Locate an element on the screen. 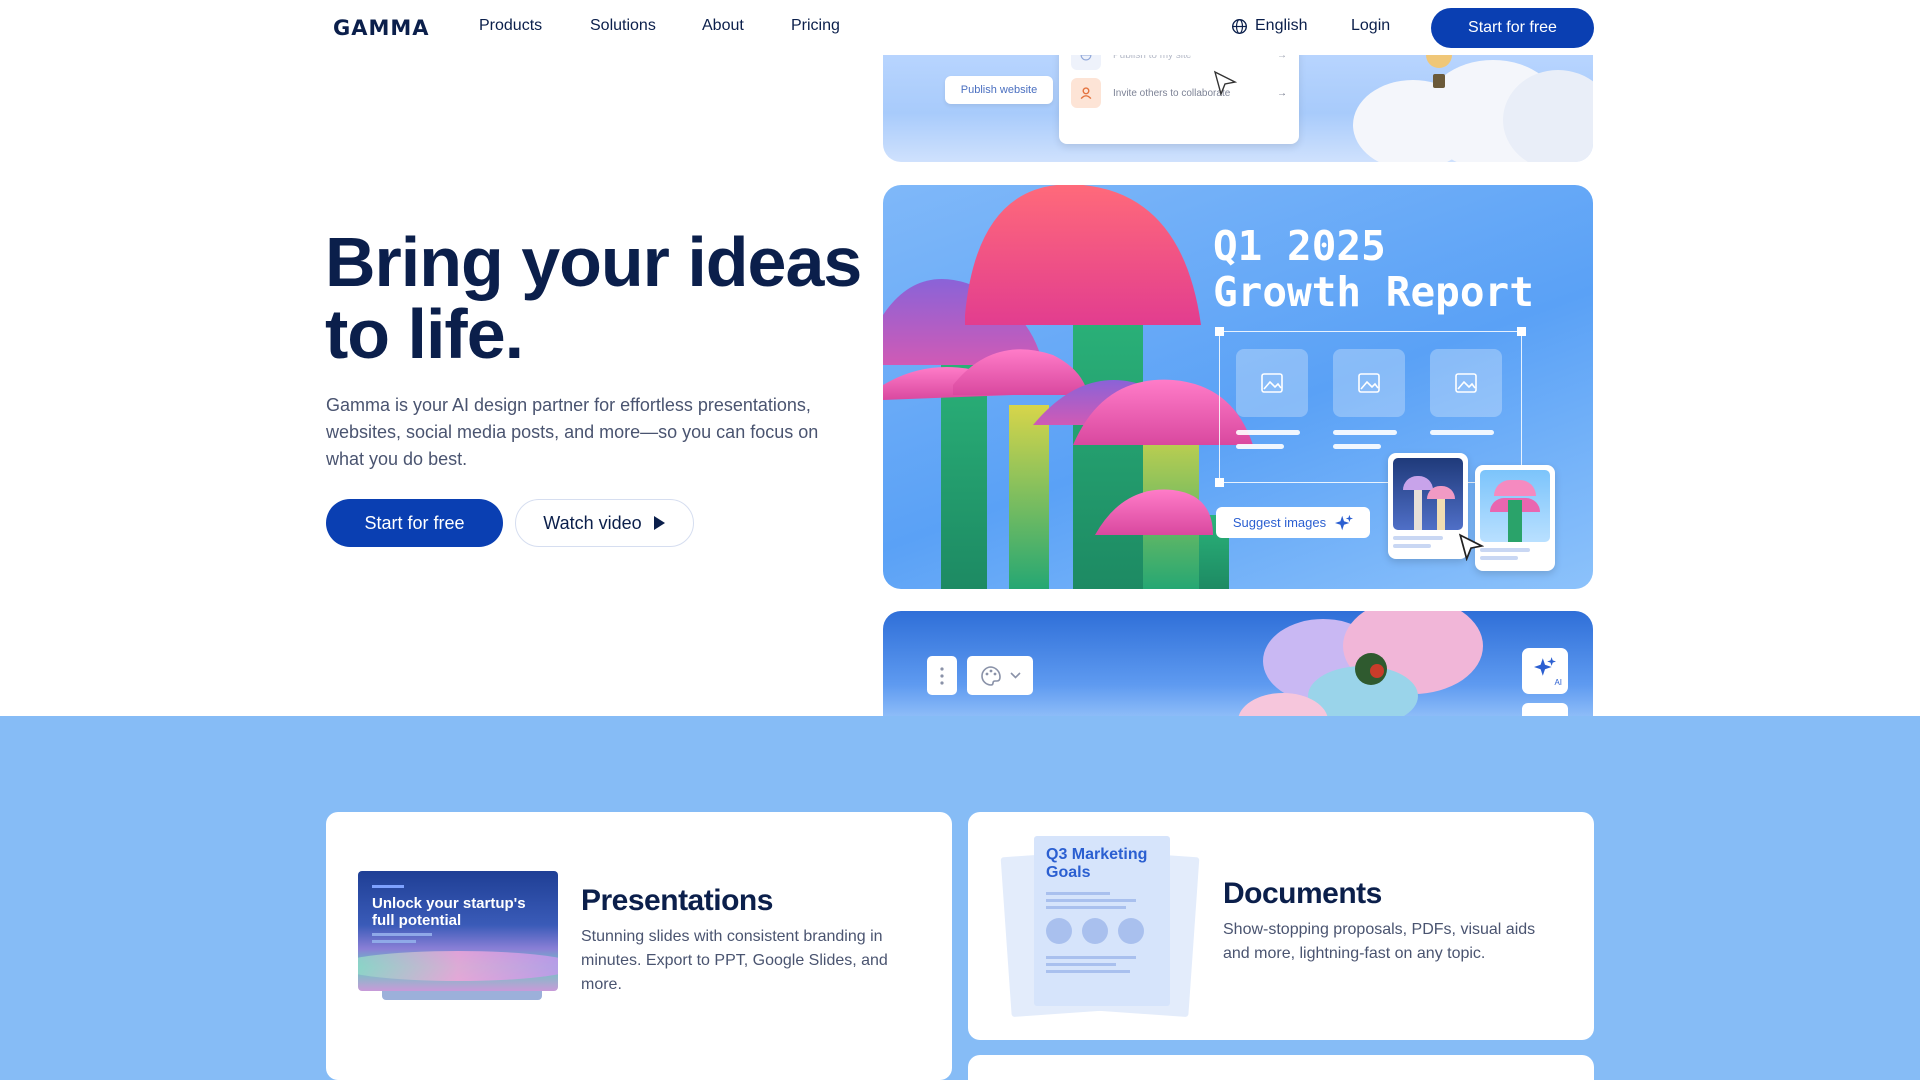  play-icon is located at coordinates (659, 523).